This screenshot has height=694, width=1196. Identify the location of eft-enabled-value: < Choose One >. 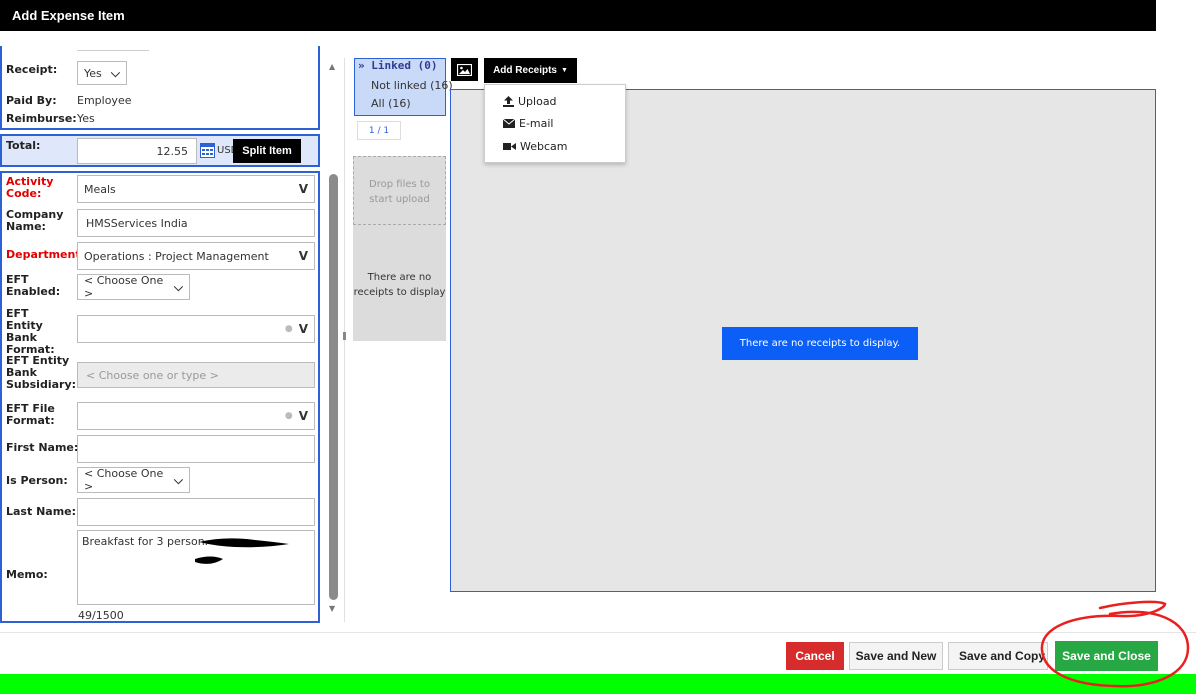
(124, 287).